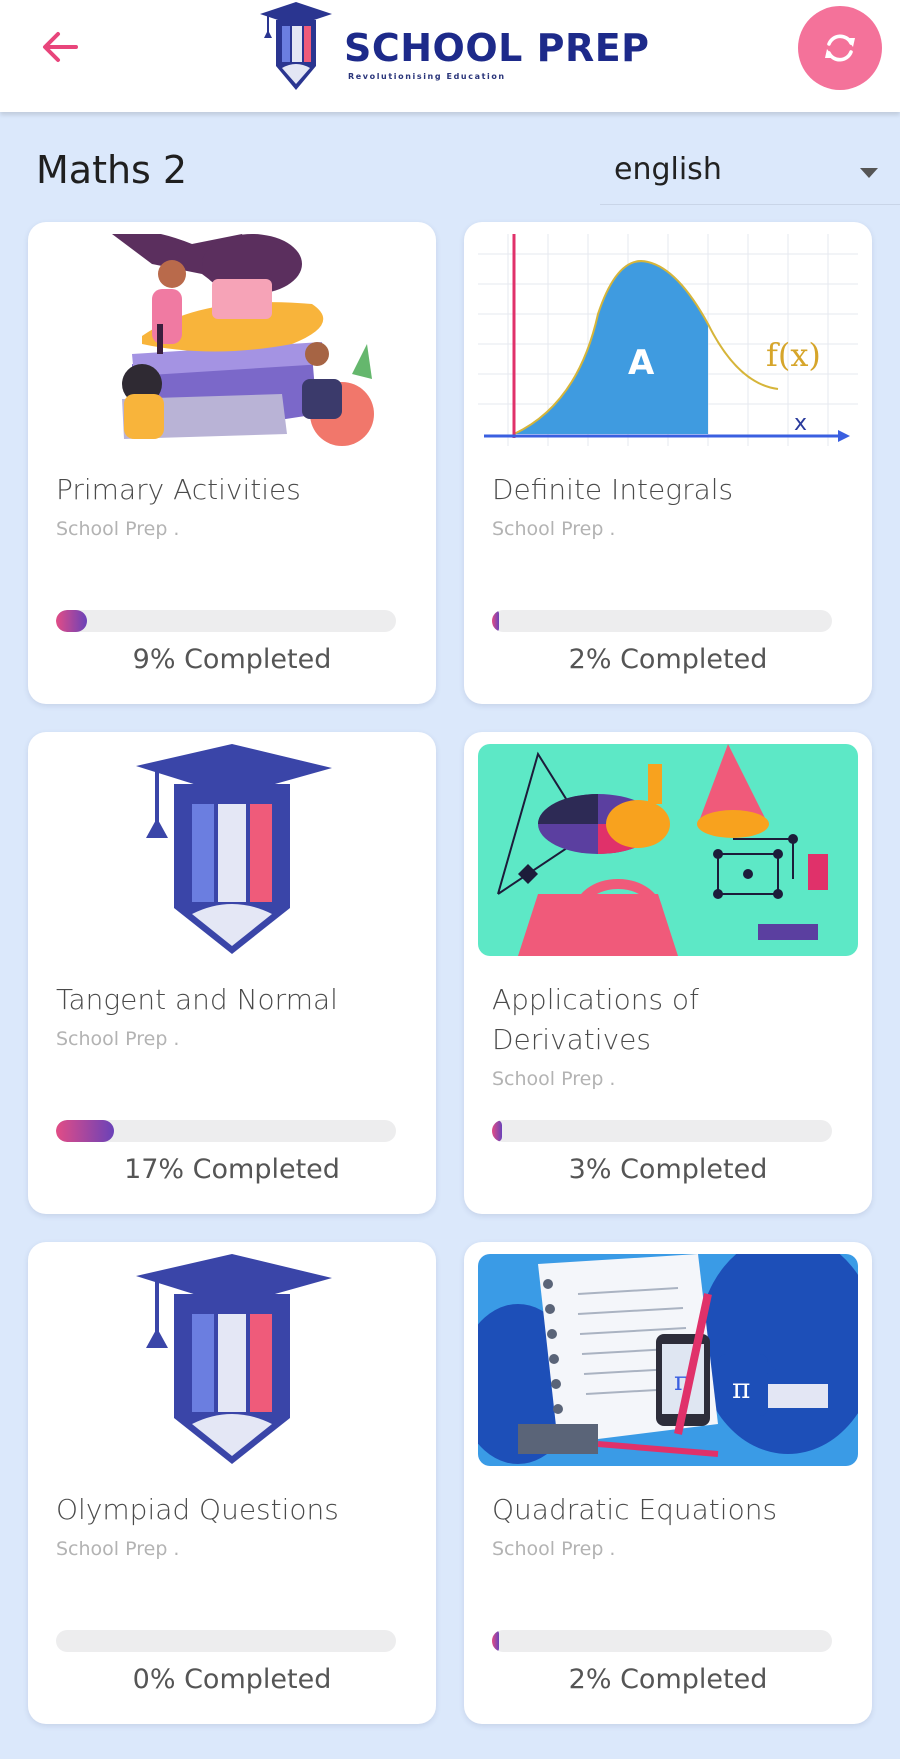  Describe the element at coordinates (745, 171) in the screenshot. I see `language-dropdown: english` at that location.